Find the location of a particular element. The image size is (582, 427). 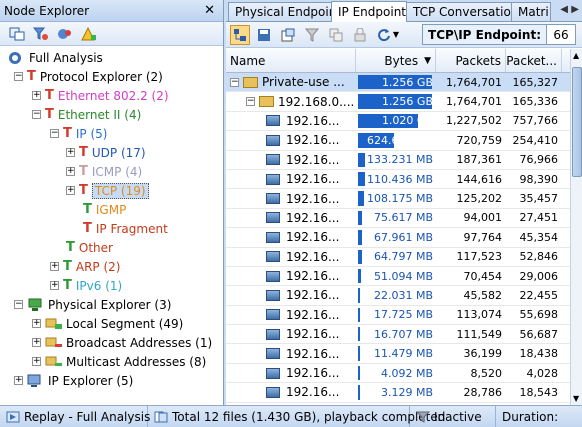

copy-icon is located at coordinates (336, 35).